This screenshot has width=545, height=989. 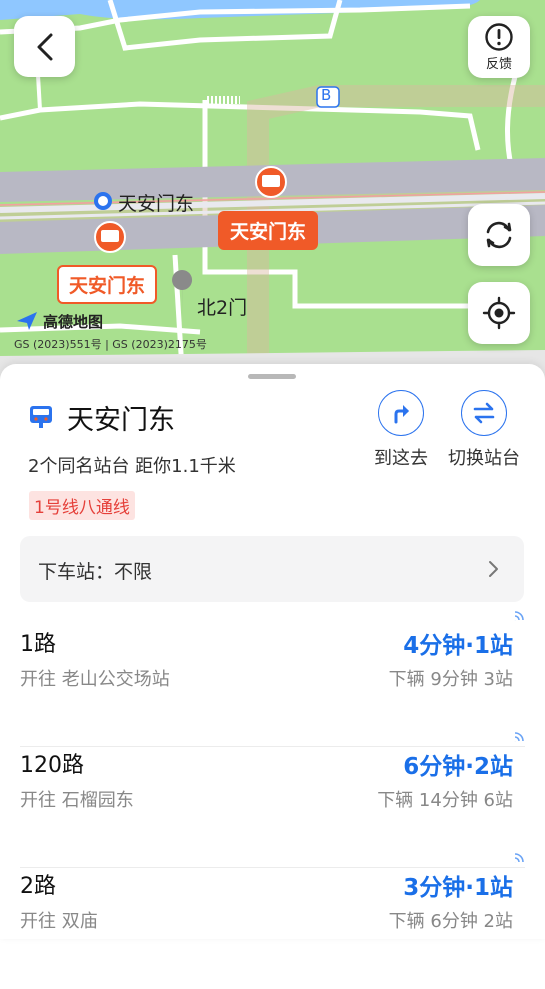 I want to click on switch-label: 切换站台, so click(x=484, y=458).